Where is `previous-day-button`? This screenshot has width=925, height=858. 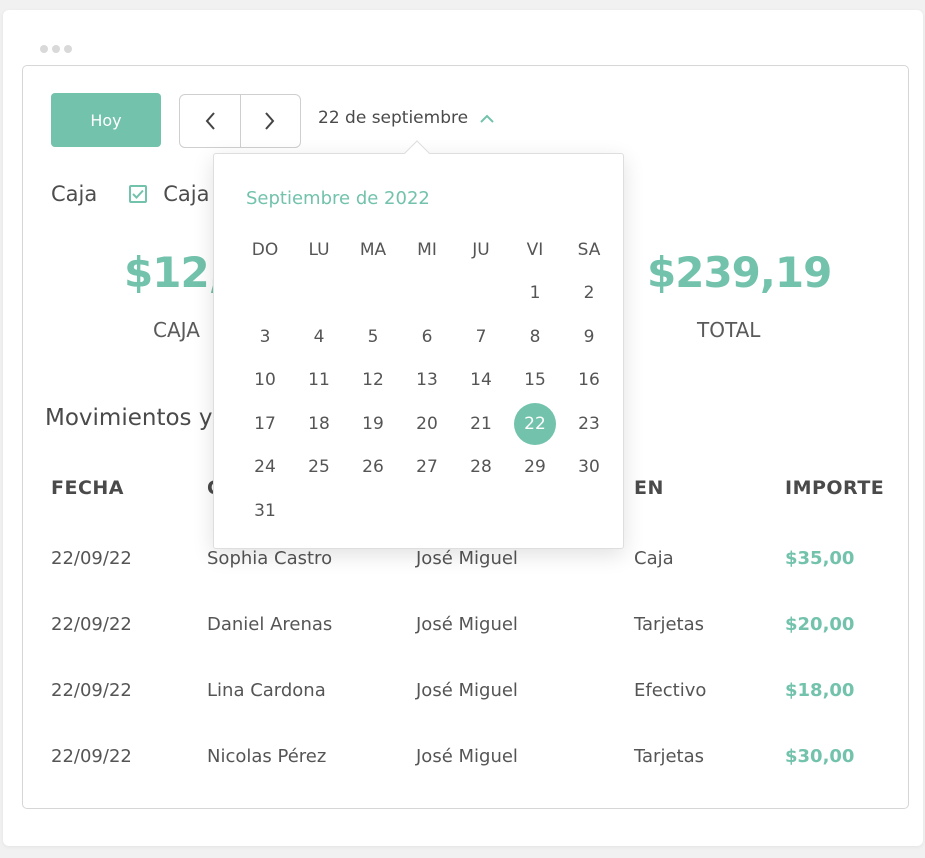
previous-day-button is located at coordinates (210, 121).